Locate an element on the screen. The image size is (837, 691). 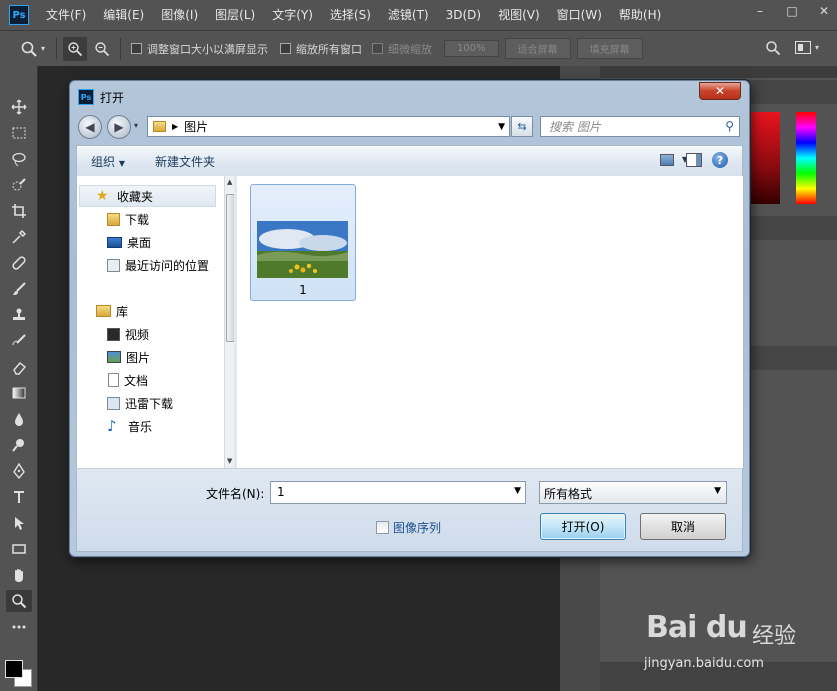
path-select-tool-icon is located at coordinates (19, 523).